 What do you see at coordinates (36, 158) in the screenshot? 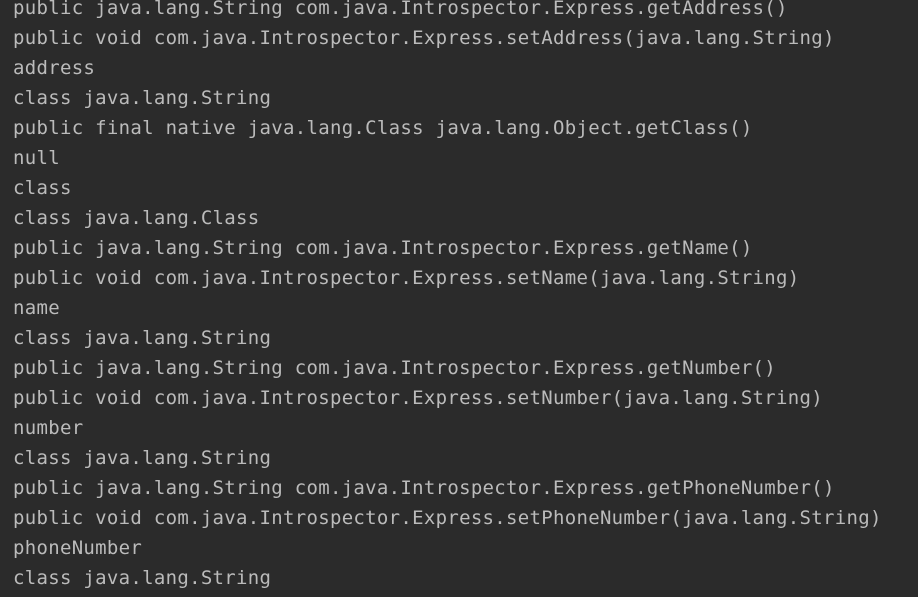
I see `console-line: null` at bounding box center [36, 158].